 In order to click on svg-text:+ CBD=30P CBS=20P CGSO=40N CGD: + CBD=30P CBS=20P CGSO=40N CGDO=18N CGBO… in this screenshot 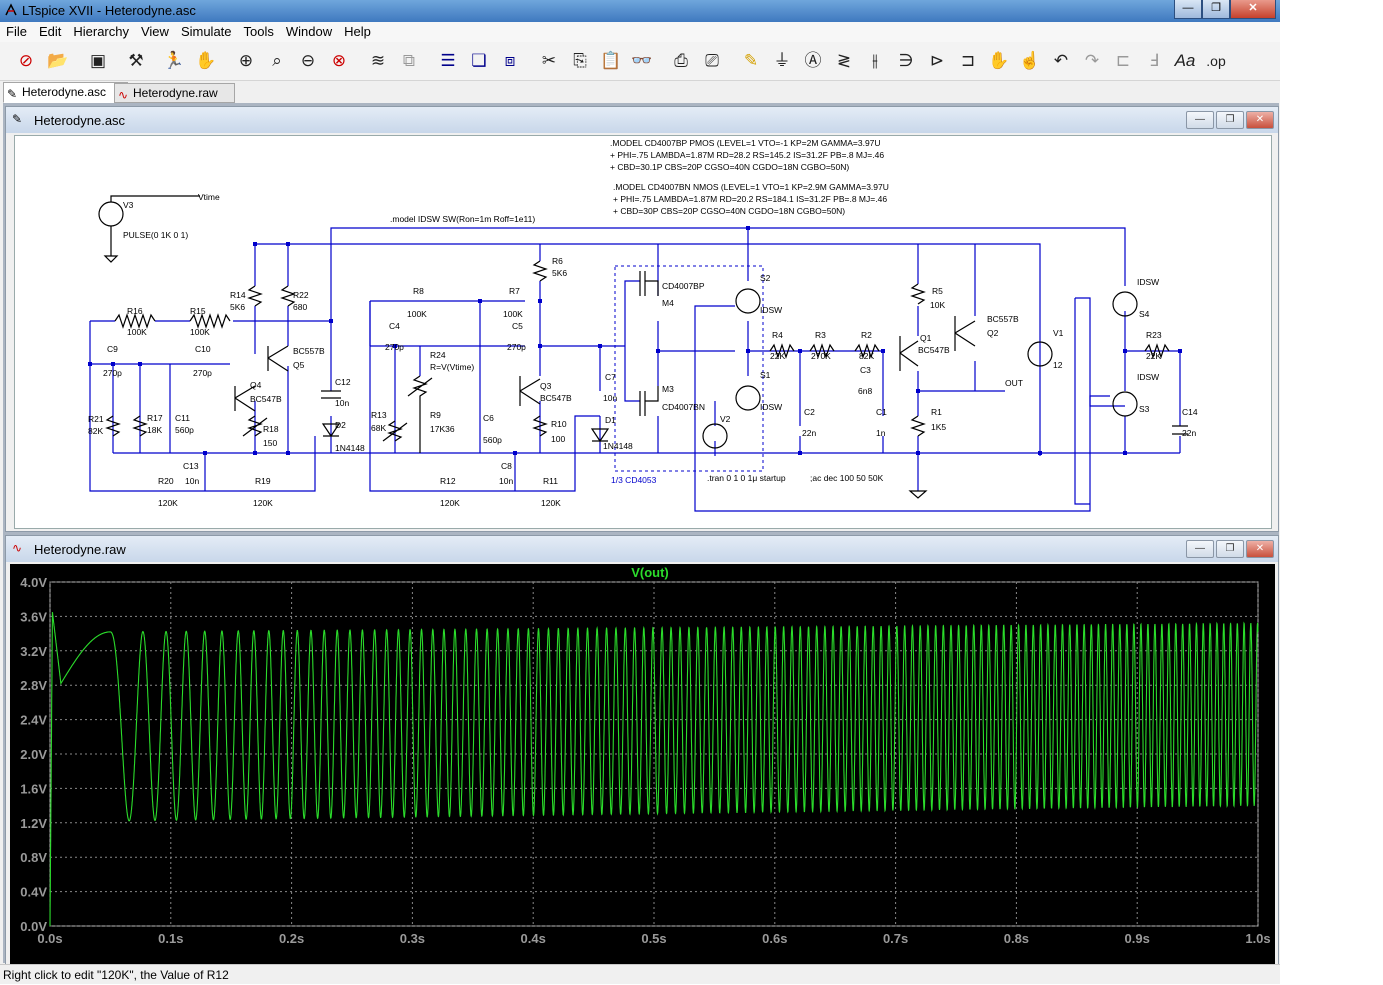, I will do `click(729, 211)`.